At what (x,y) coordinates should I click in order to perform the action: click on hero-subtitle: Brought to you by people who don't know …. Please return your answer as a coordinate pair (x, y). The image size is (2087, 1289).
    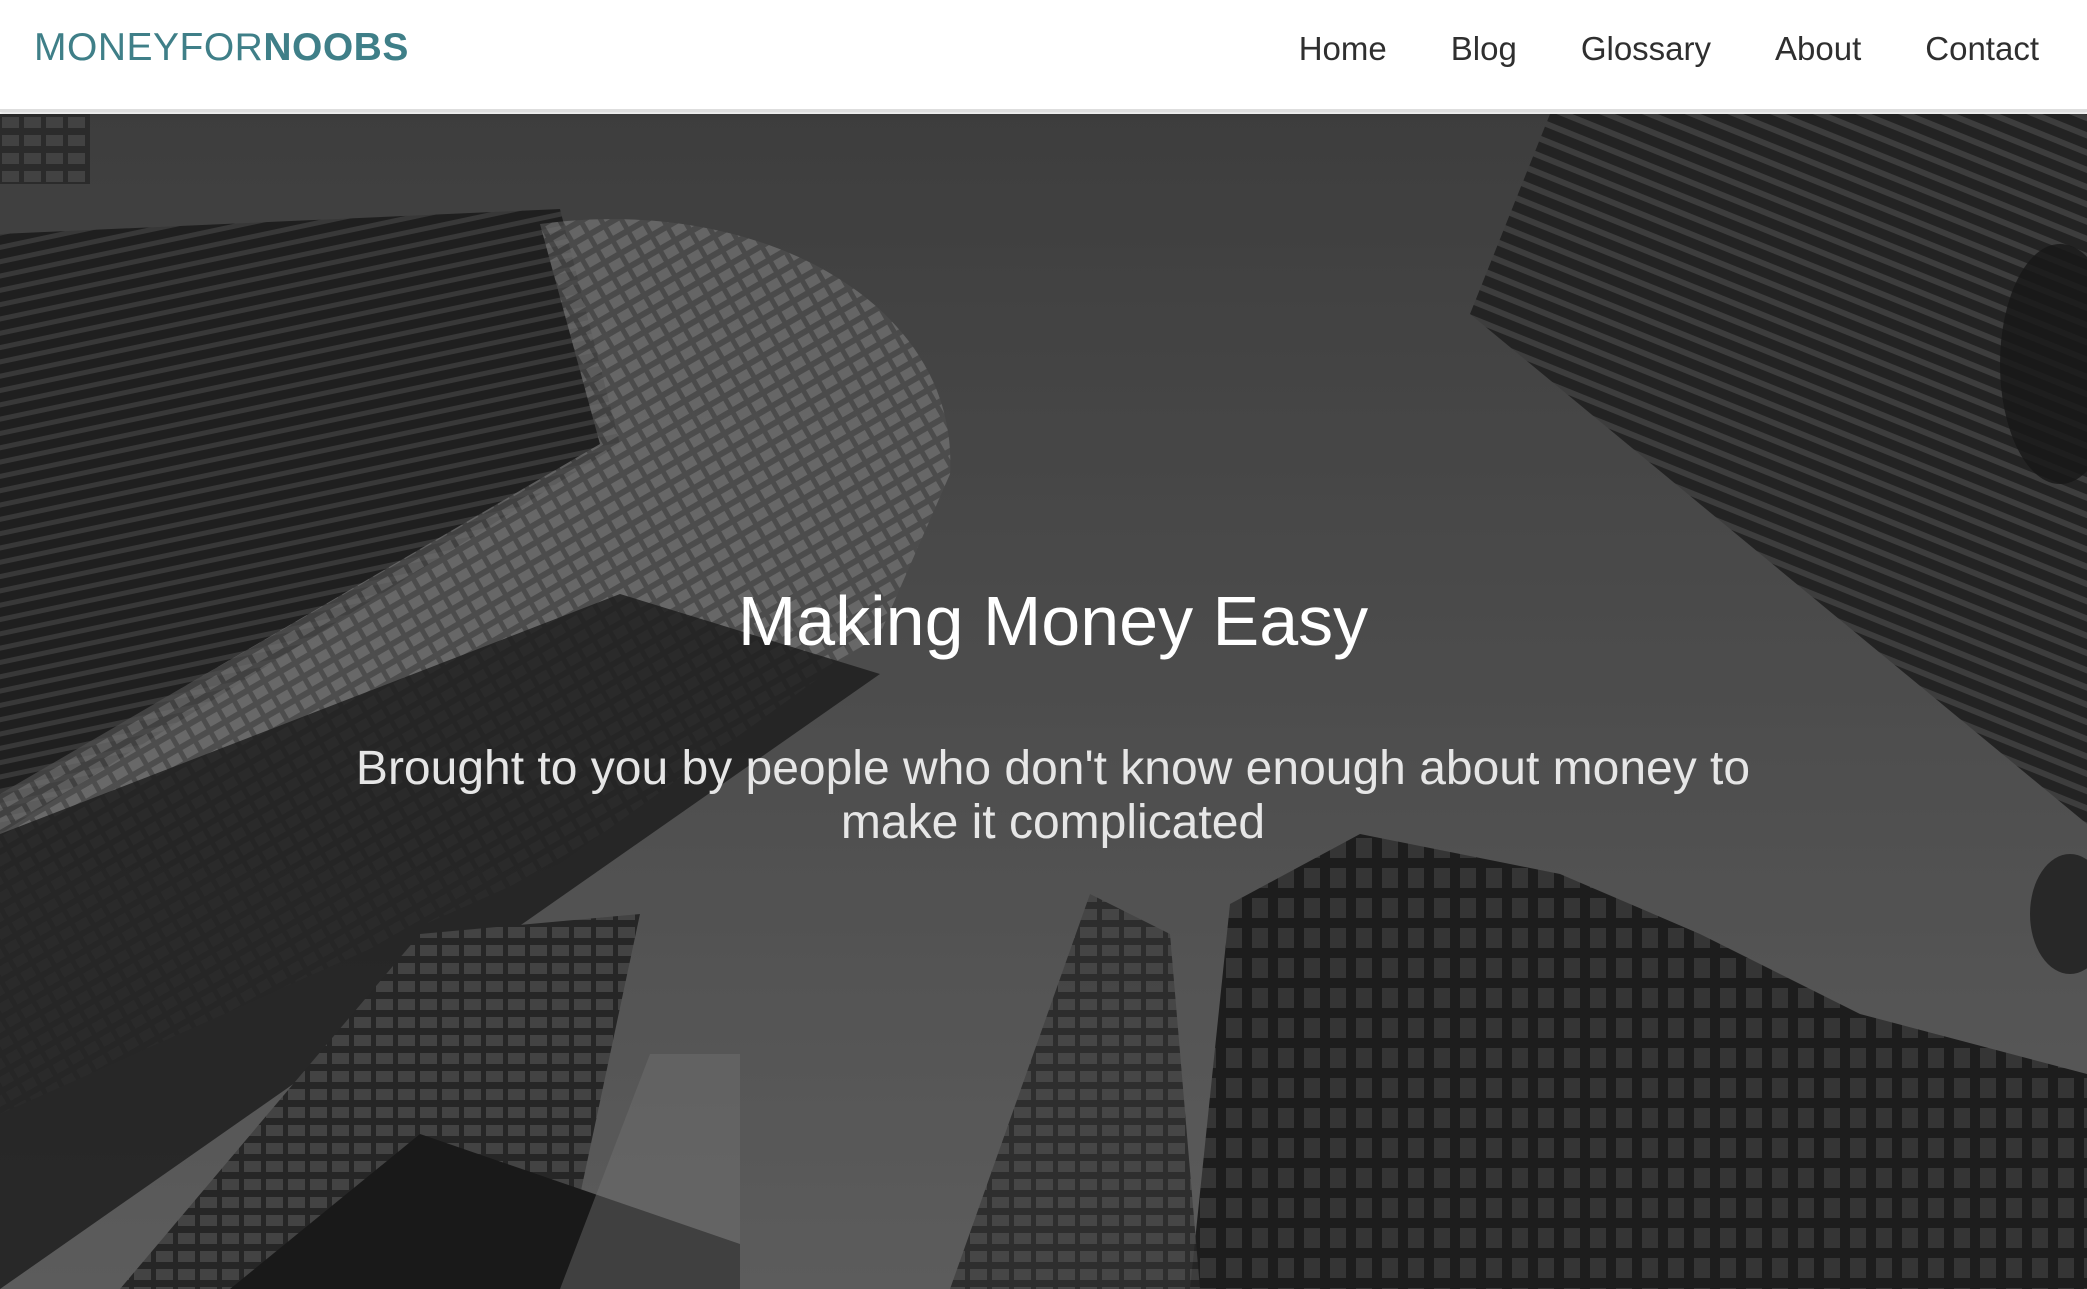
    Looking at the image, I should click on (1053, 795).